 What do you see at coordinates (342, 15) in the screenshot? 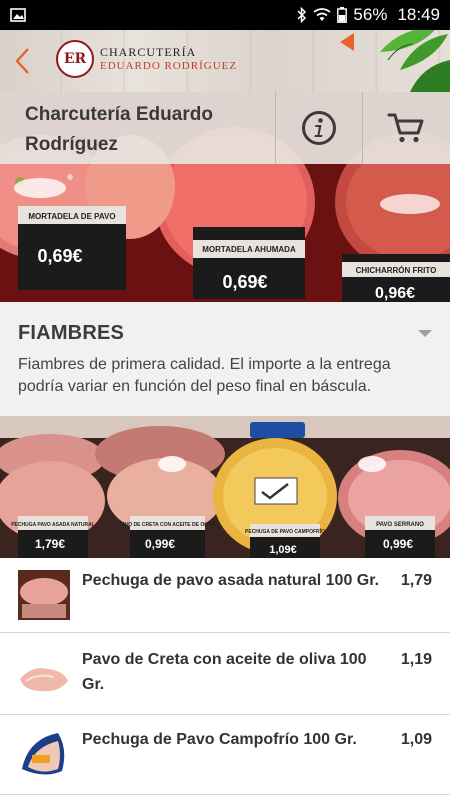
I see `battery-icon` at bounding box center [342, 15].